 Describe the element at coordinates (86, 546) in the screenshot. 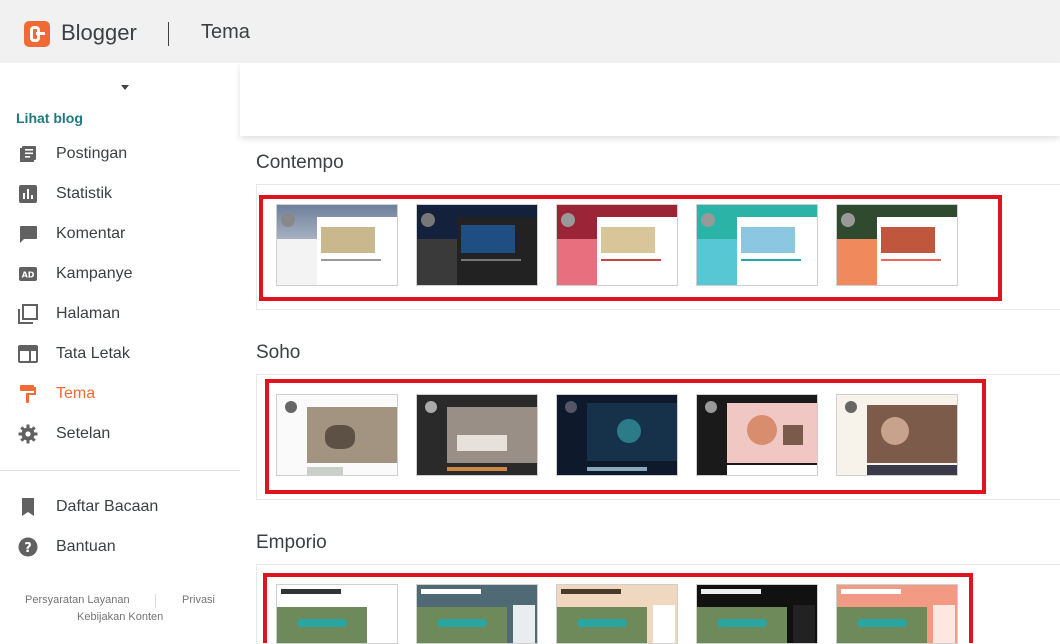

I see `sidebar-item-label: Bantuan` at that location.